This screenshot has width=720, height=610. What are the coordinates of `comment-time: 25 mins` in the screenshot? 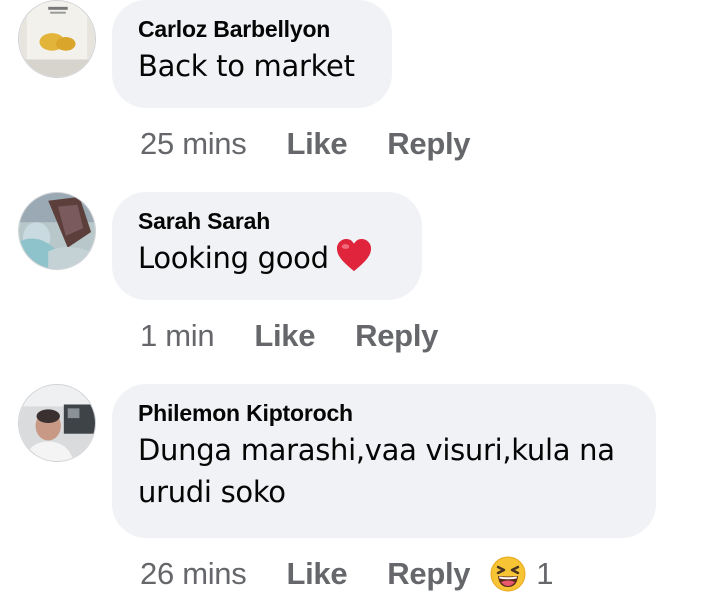 It's located at (193, 144).